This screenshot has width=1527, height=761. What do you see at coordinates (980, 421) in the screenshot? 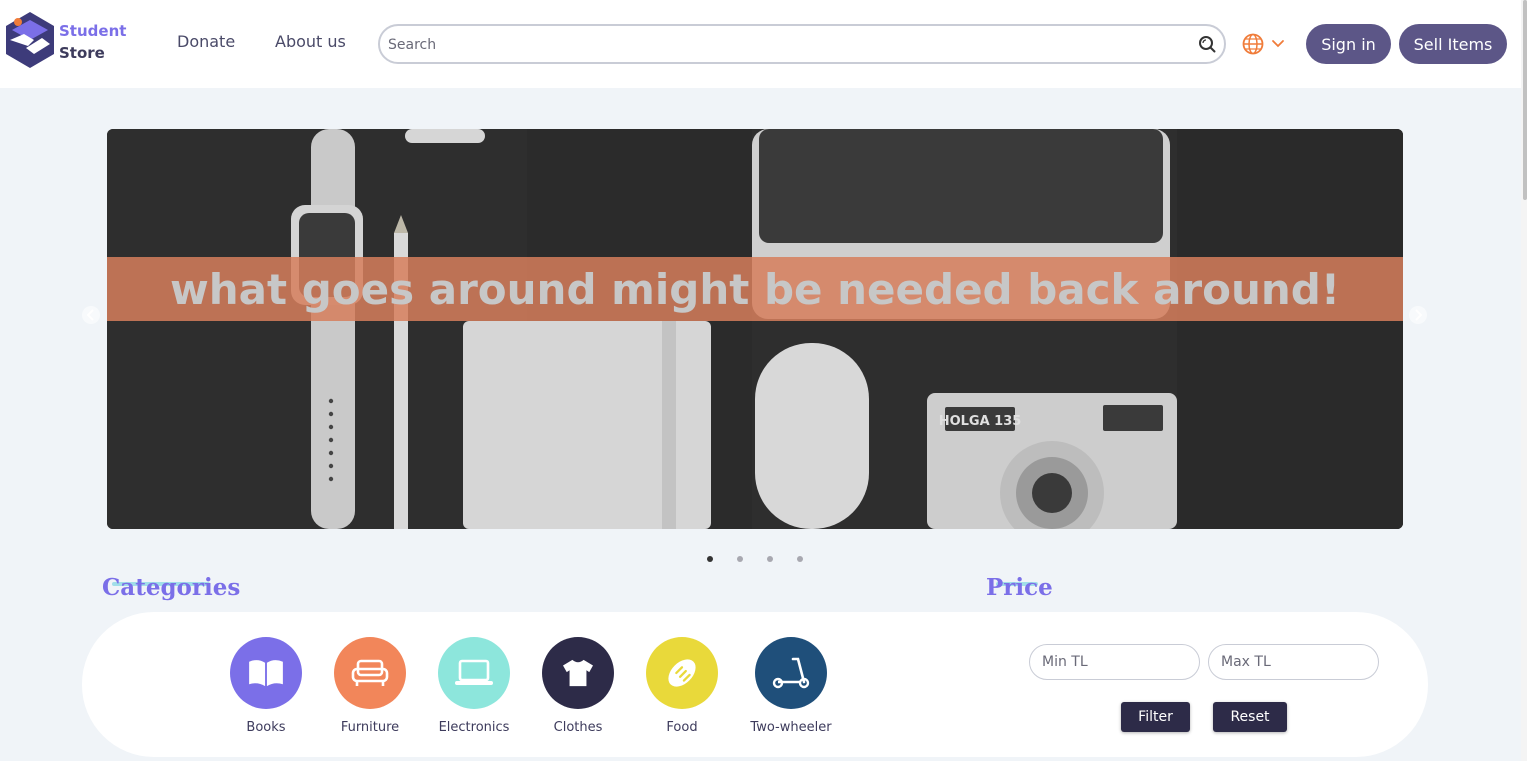
I see `camera-label: HOLGA 135` at bounding box center [980, 421].